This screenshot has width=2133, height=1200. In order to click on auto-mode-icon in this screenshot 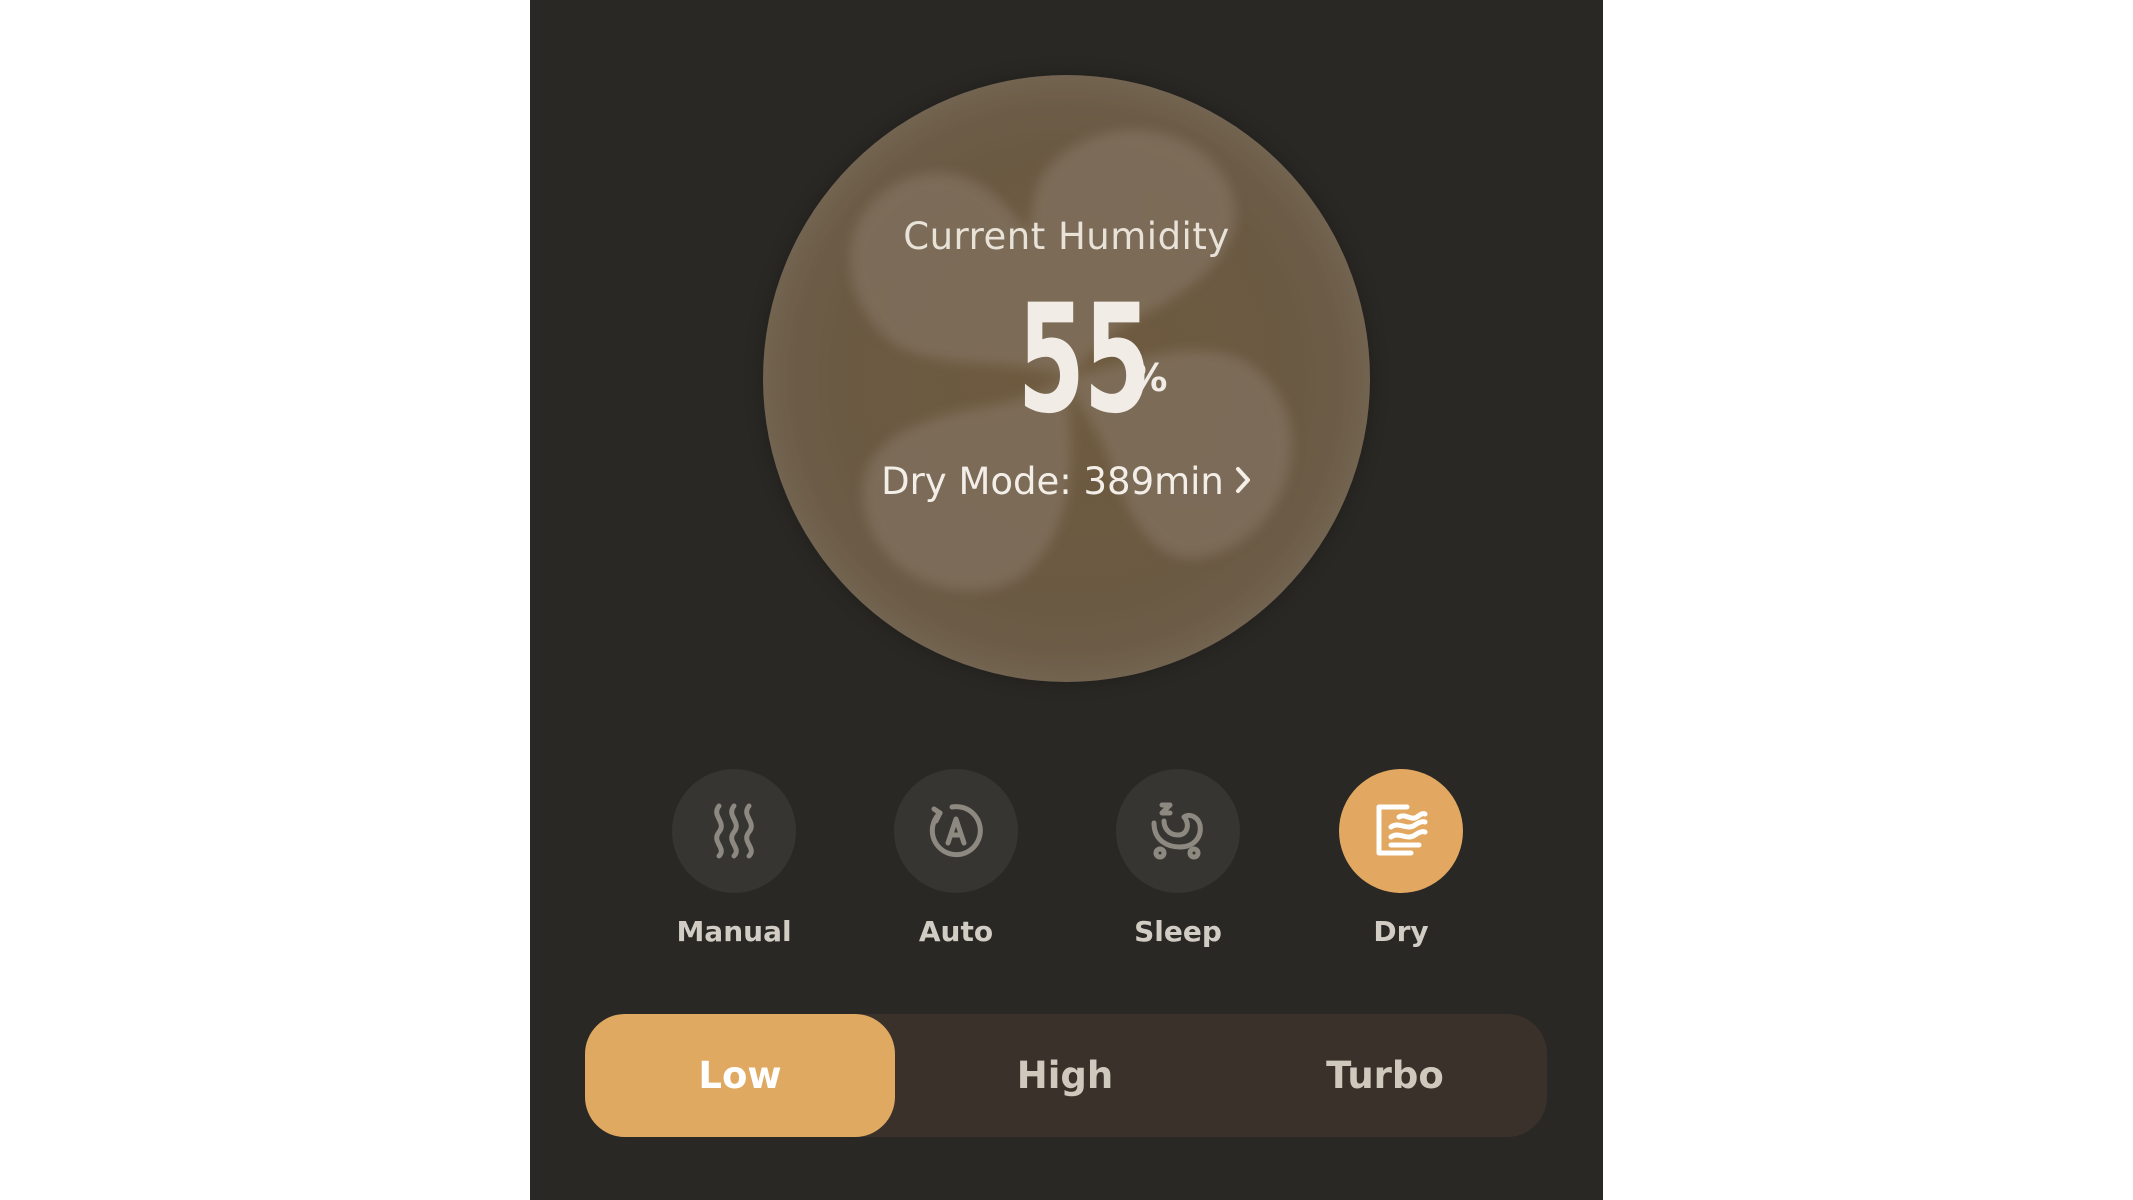, I will do `click(956, 831)`.